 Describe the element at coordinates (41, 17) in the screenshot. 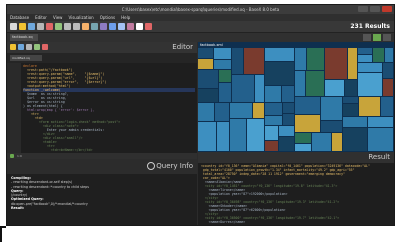

I see `menu-editor: Editor` at that location.